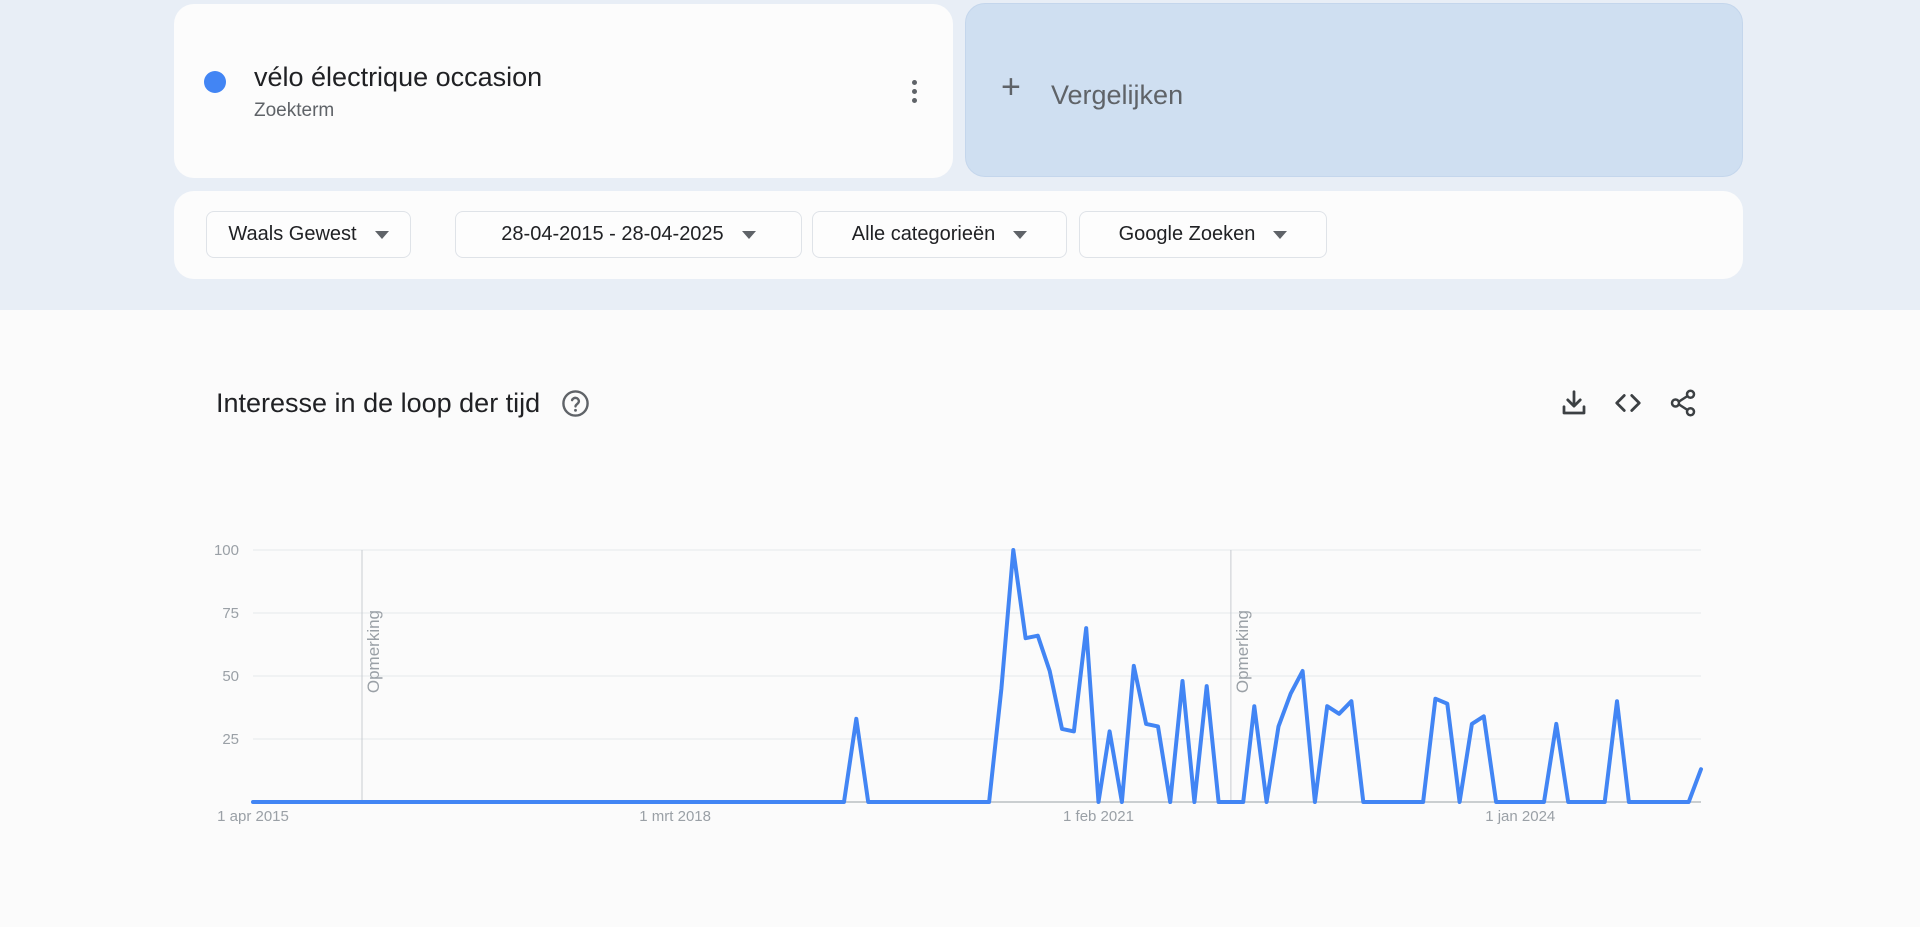  Describe the element at coordinates (215, 82) in the screenshot. I see `series-color-dot` at that location.